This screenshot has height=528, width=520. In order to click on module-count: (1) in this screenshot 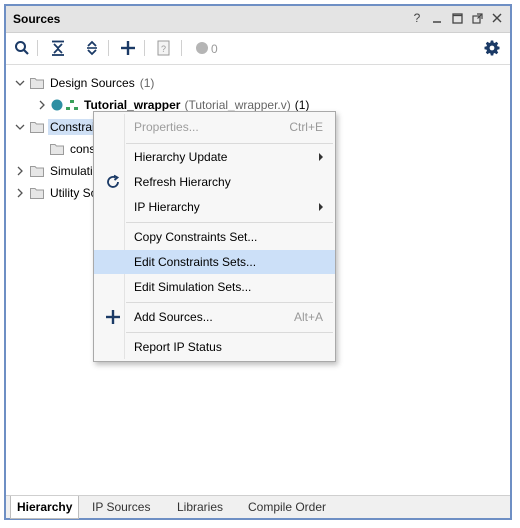, I will do `click(302, 105)`.